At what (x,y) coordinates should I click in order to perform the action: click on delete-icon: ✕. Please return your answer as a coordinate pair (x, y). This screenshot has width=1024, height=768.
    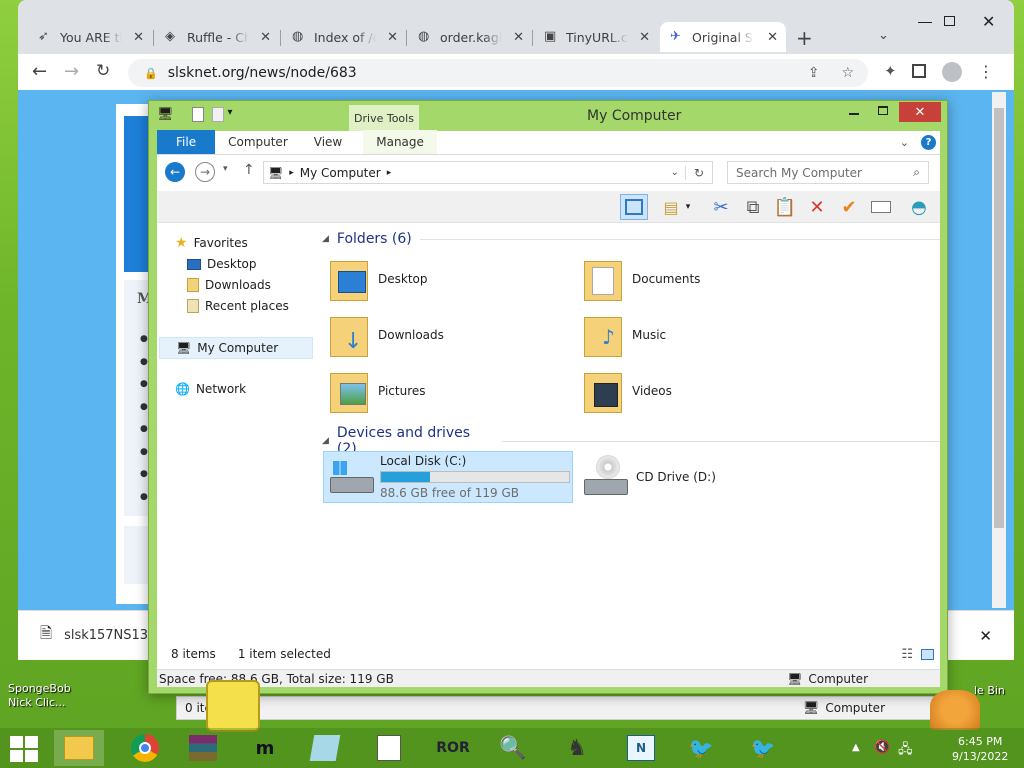
    Looking at the image, I should click on (817, 207).